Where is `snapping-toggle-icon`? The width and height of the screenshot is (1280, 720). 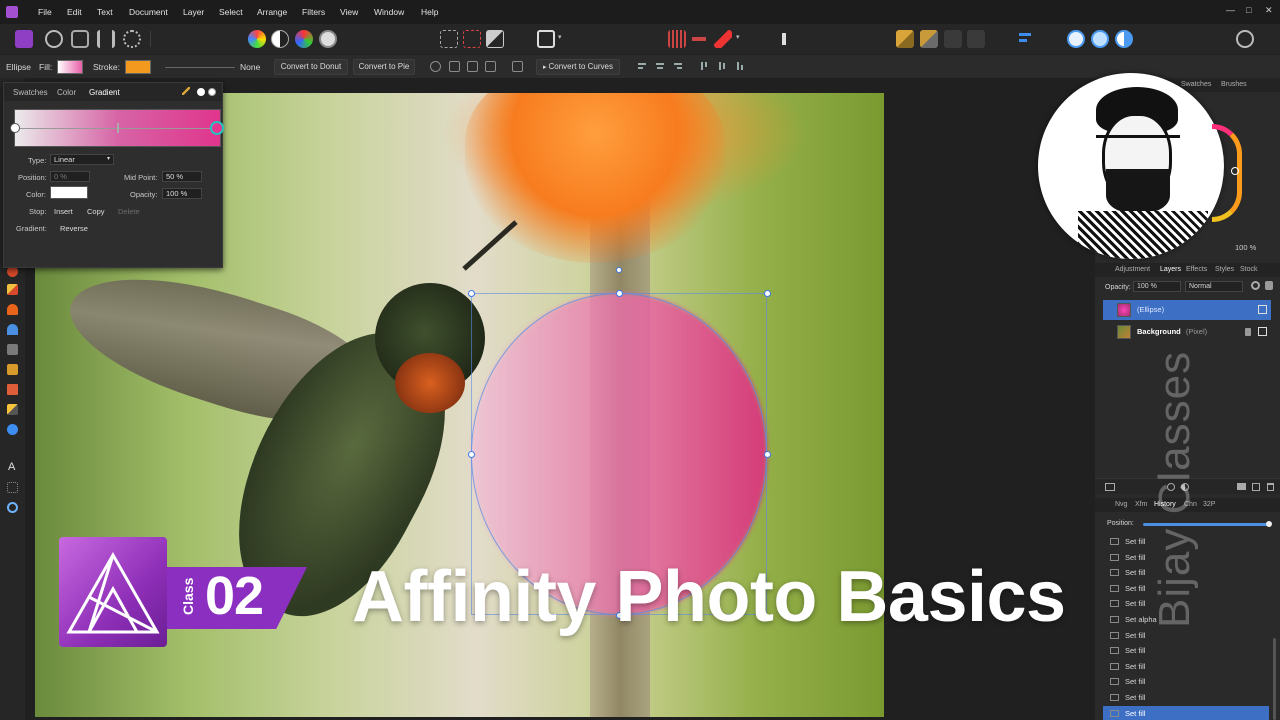 snapping-toggle-icon is located at coordinates (699, 39).